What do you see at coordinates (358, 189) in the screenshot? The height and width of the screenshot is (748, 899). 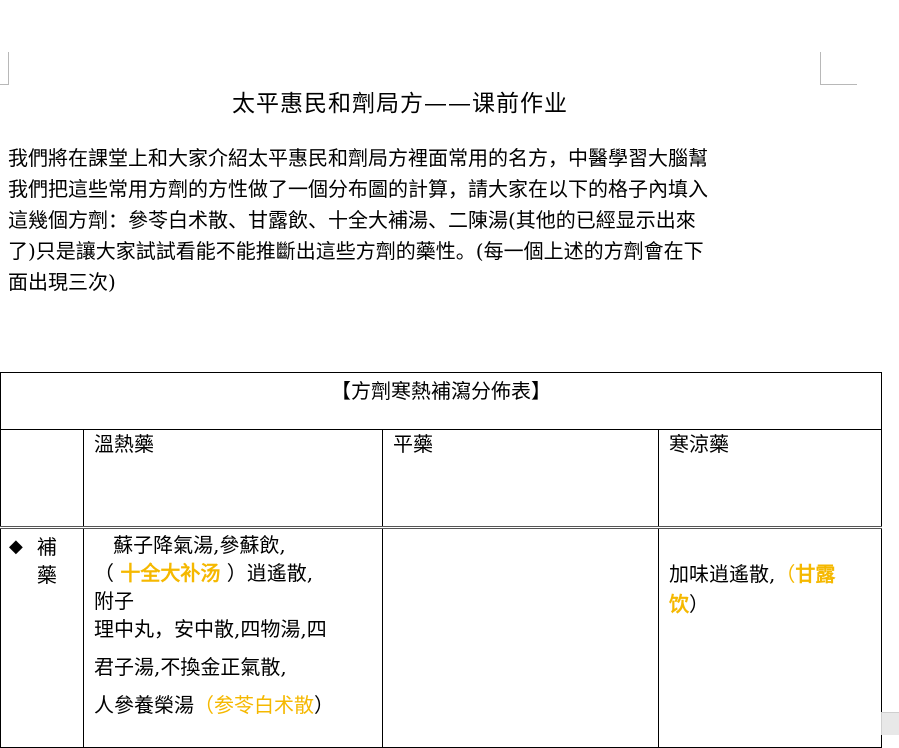 I see `intro-line: 我們把這些常用方劑的方性做了一個分布圖的計算，請大家在以下的格子內填入` at bounding box center [358, 189].